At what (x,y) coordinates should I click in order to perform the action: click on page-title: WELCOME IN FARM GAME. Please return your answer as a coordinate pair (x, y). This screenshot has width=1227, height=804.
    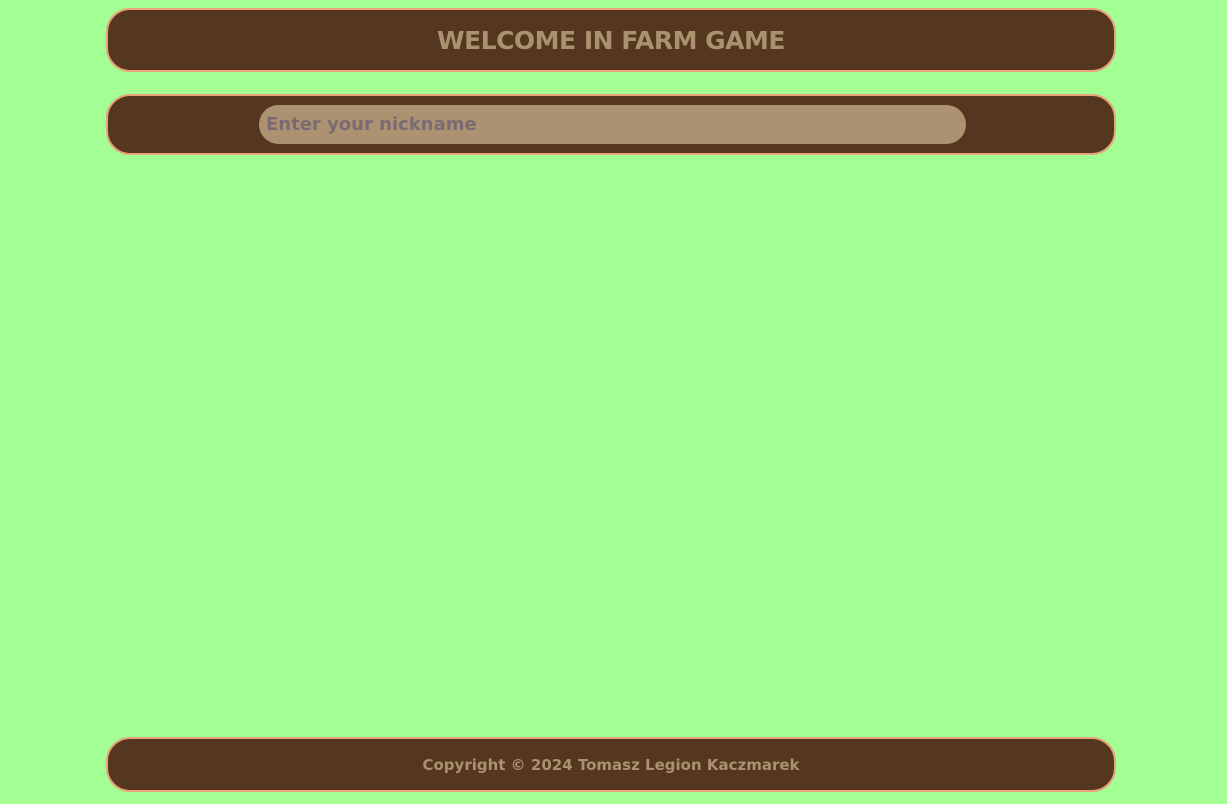
    Looking at the image, I should click on (611, 40).